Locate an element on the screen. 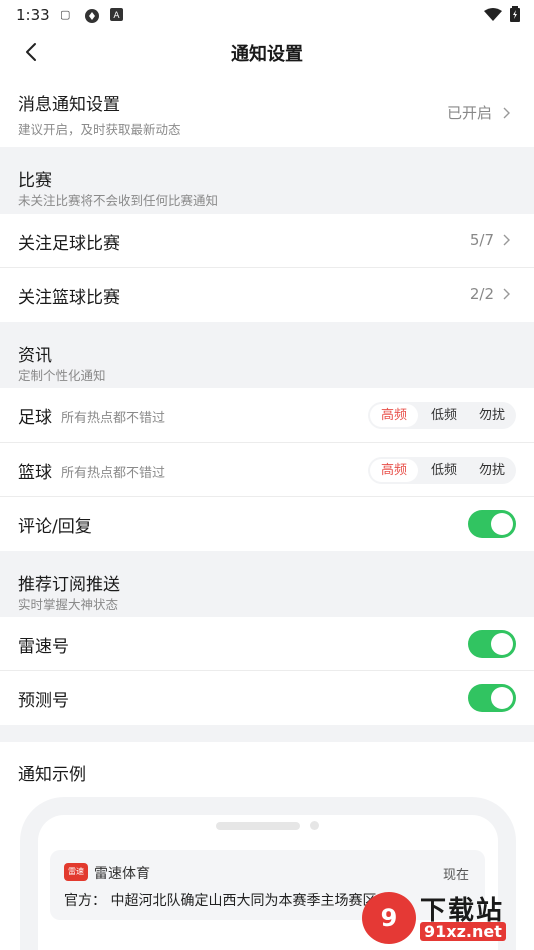 The image size is (534, 950). status-bar: 1:33 ▢ A is located at coordinates (267, 15).